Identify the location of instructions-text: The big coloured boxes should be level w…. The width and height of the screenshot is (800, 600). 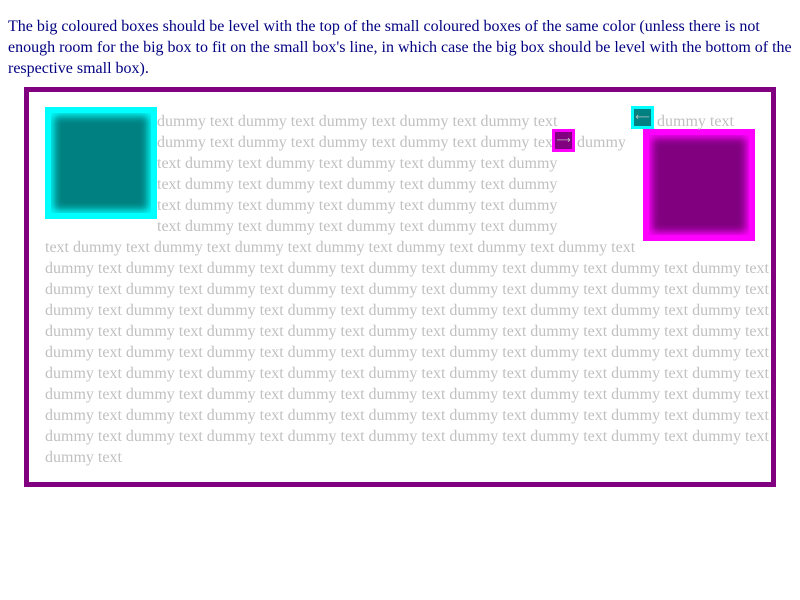
(400, 47).